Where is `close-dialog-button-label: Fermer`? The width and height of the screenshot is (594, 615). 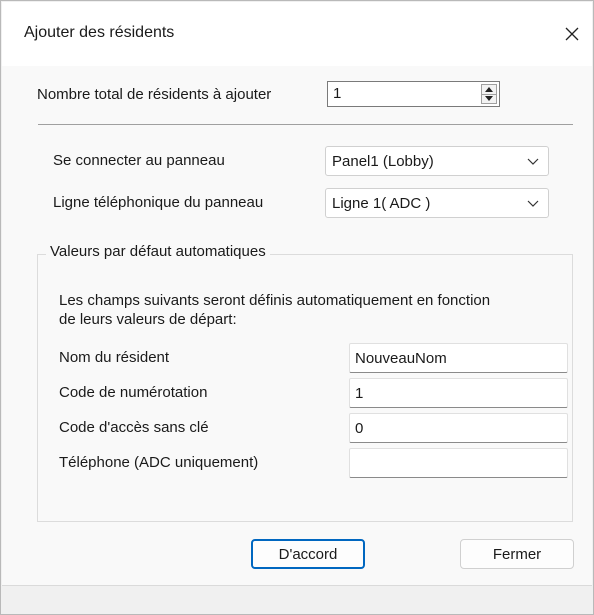 close-dialog-button-label: Fermer is located at coordinates (517, 554).